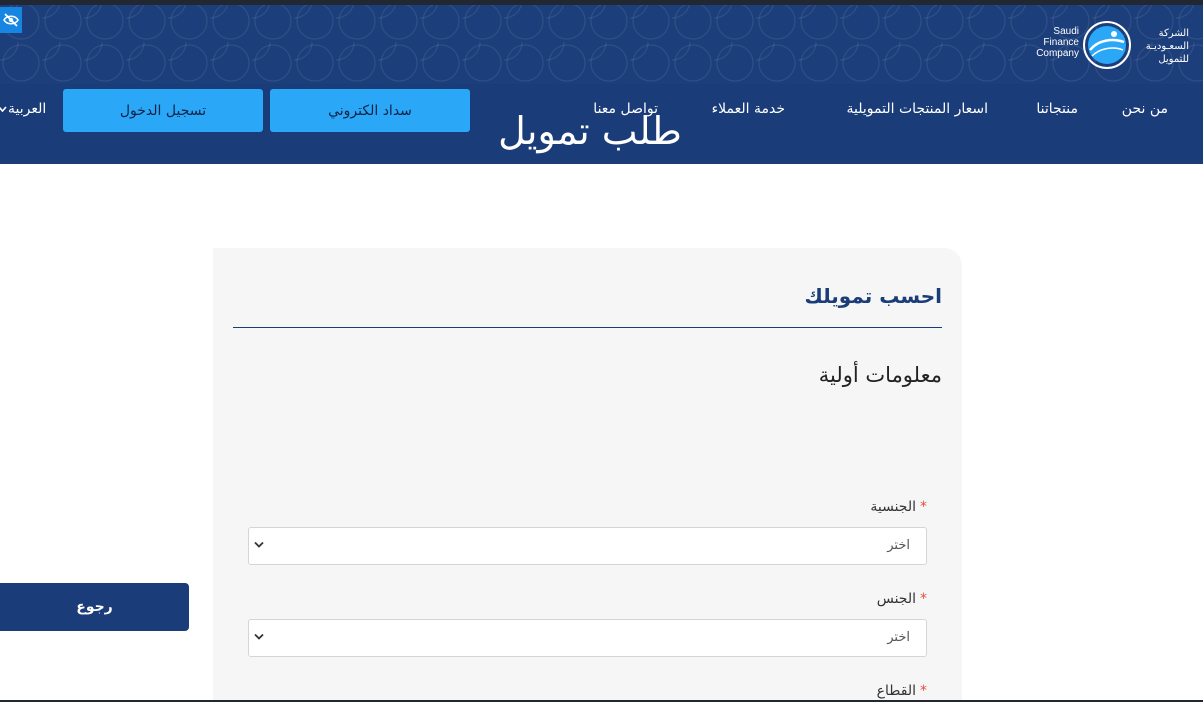 The image size is (1203, 702). I want to click on logo-arabic-text: الشركة السعـوديـة للتمويل, so click(1167, 46).